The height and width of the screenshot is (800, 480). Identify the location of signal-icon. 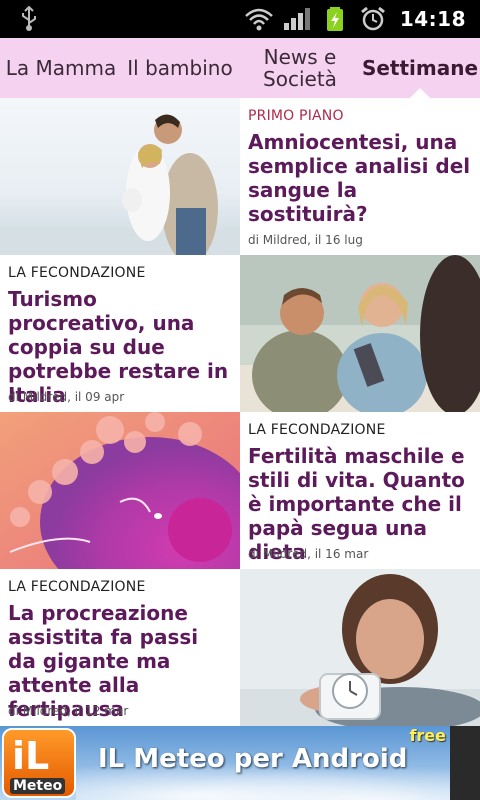
(296, 19).